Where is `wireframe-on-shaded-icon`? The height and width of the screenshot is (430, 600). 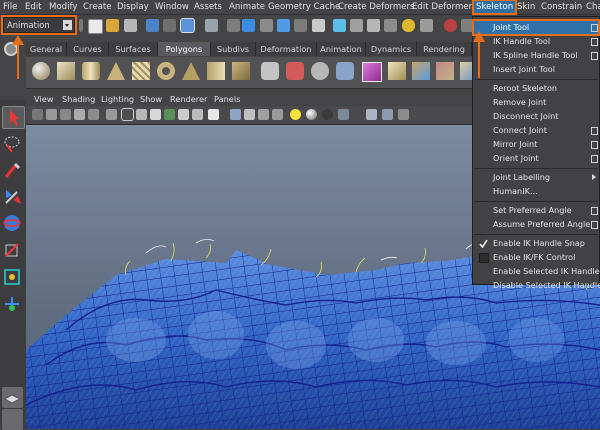
wireframe-on-shaded-icon is located at coordinates (263, 114).